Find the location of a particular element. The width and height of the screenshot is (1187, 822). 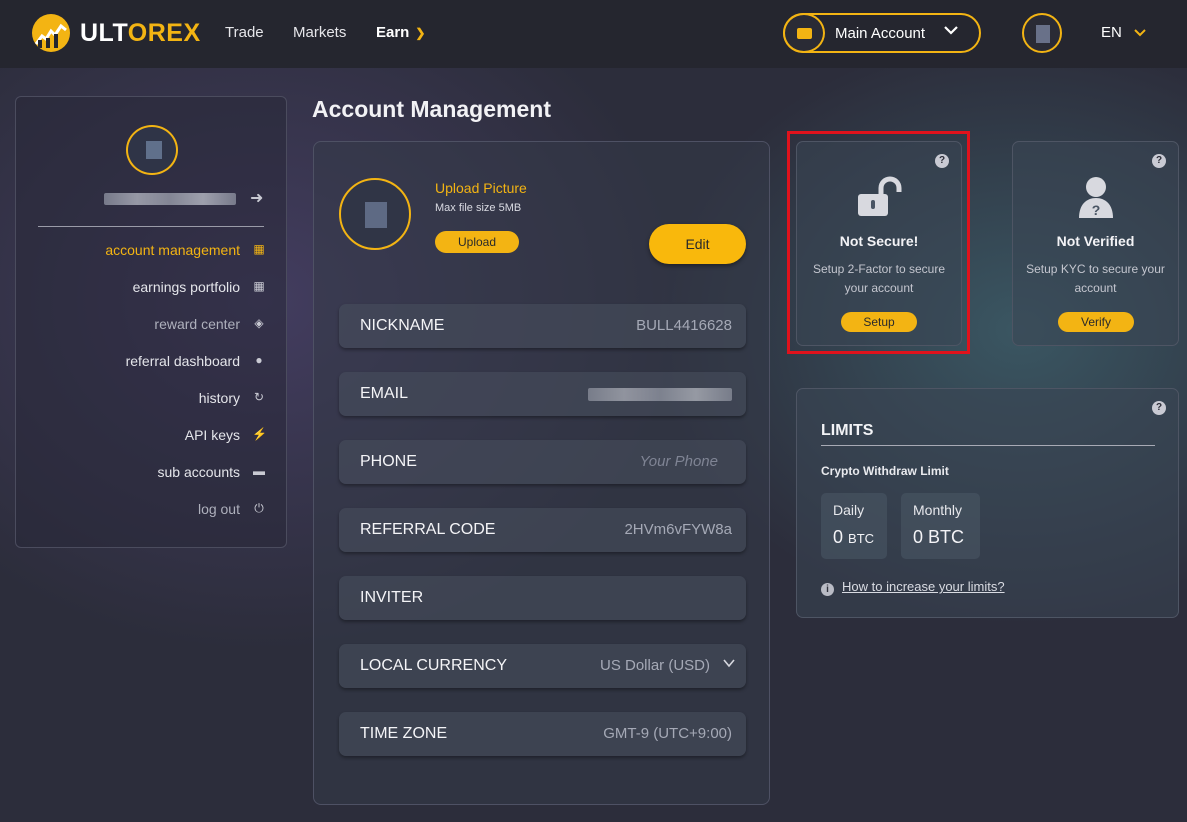

increase-limits-help: i How to increase your limits? is located at coordinates (913, 587).